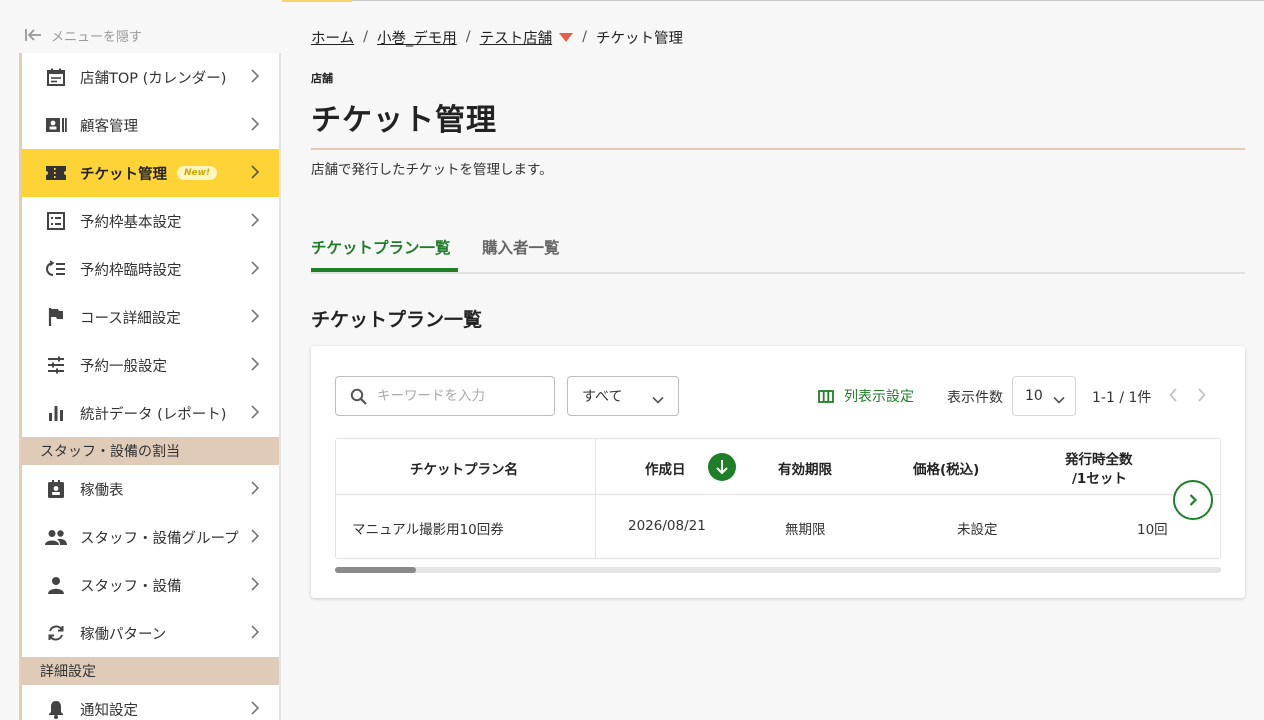 This screenshot has width=1264, height=720. I want to click on sidebar-item-label: 顧客管理, so click(109, 126).